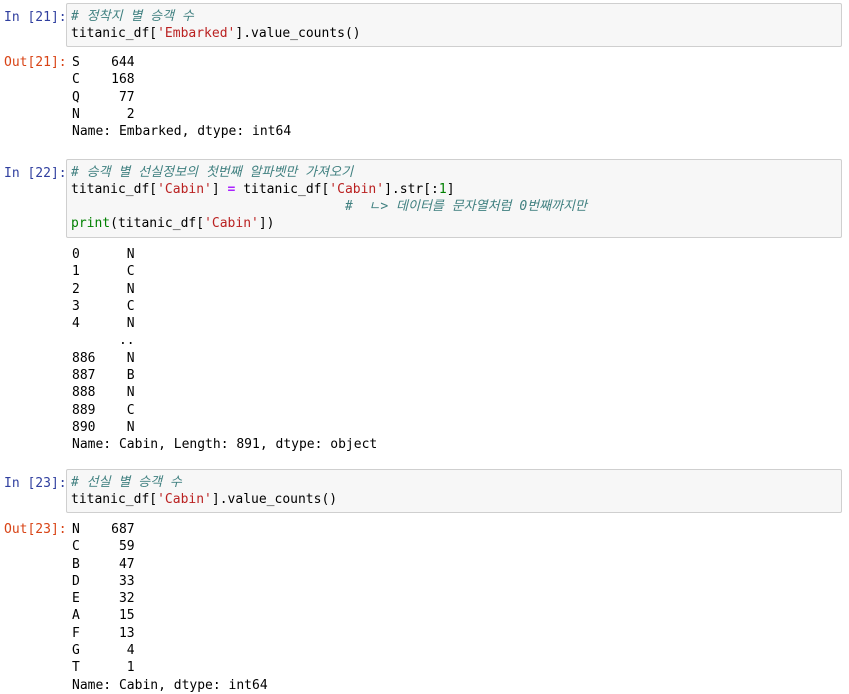  Describe the element at coordinates (103, 633) in the screenshot. I see `output-line: F 13` at that location.